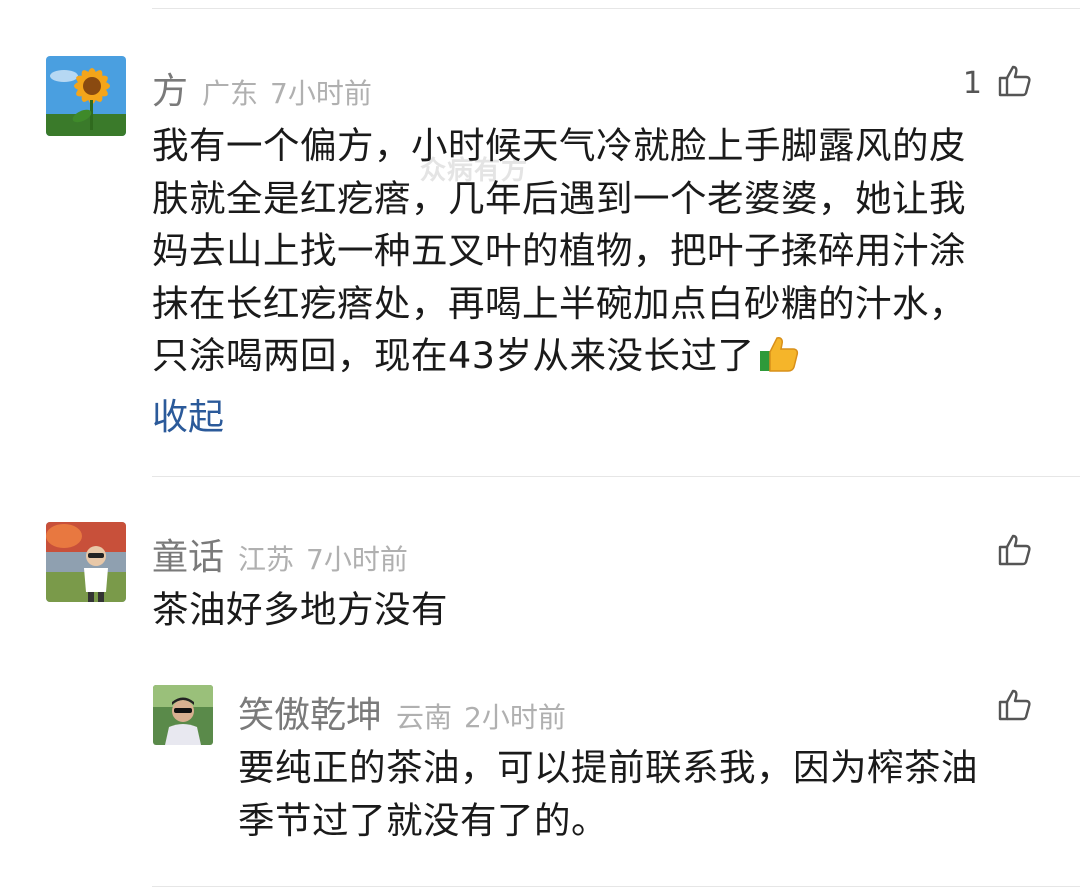 This screenshot has width=1080, height=894. I want to click on user-name: 笑傲乾坤, so click(310, 712).